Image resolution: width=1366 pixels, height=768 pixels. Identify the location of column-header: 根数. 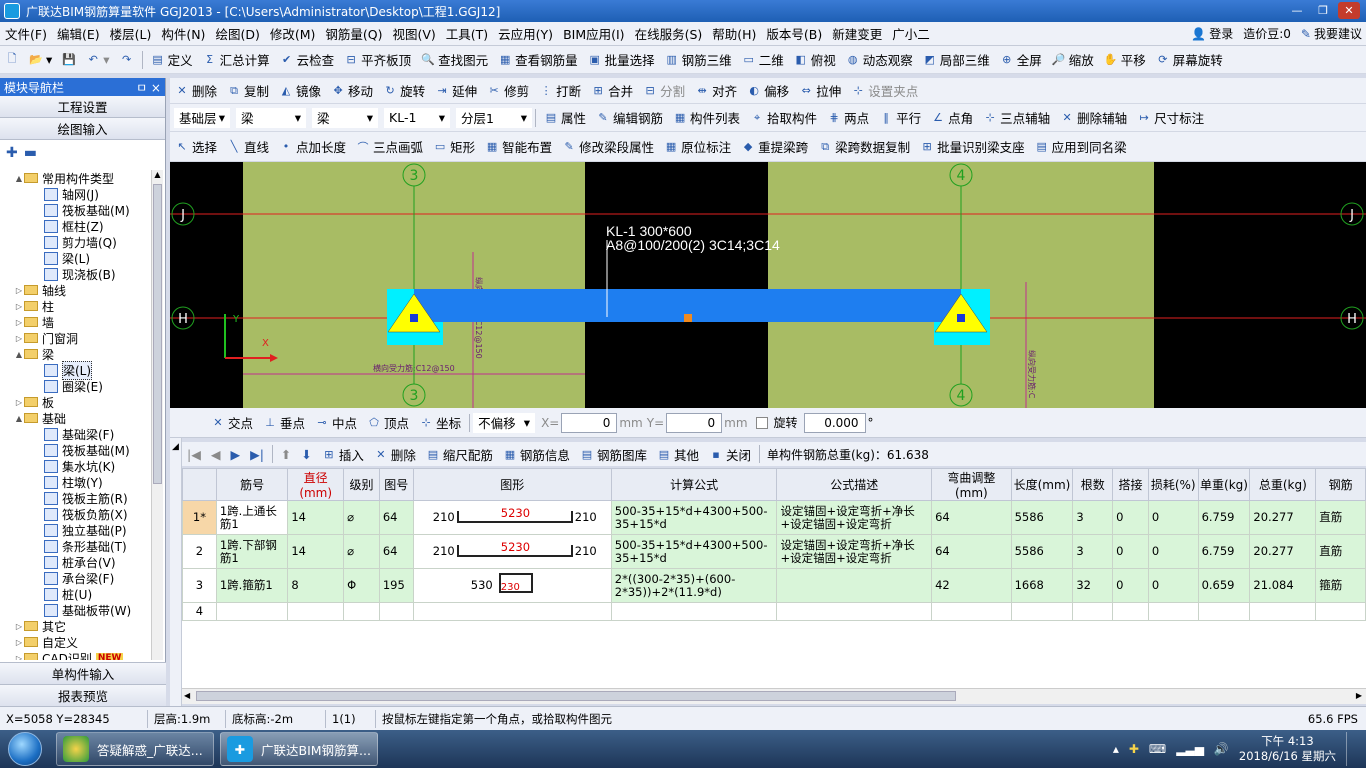
(1093, 484).